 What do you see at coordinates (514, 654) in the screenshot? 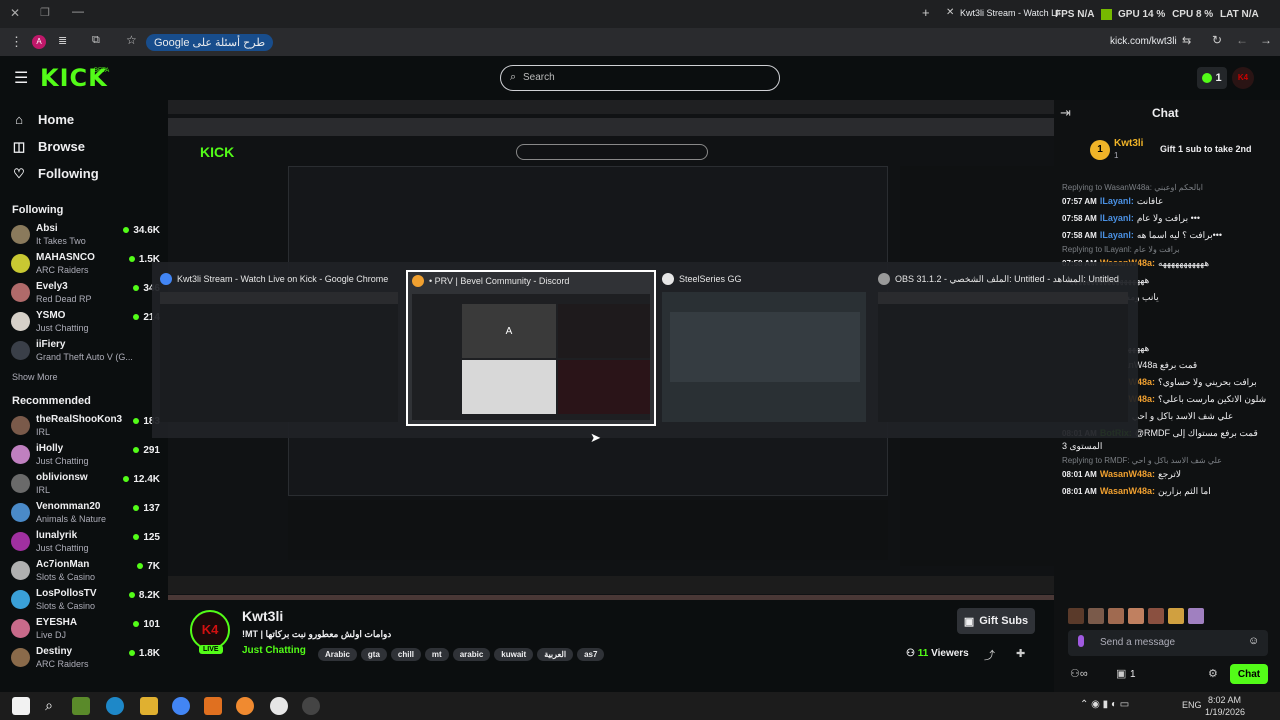
I see `stream-tag: kuwait` at bounding box center [514, 654].